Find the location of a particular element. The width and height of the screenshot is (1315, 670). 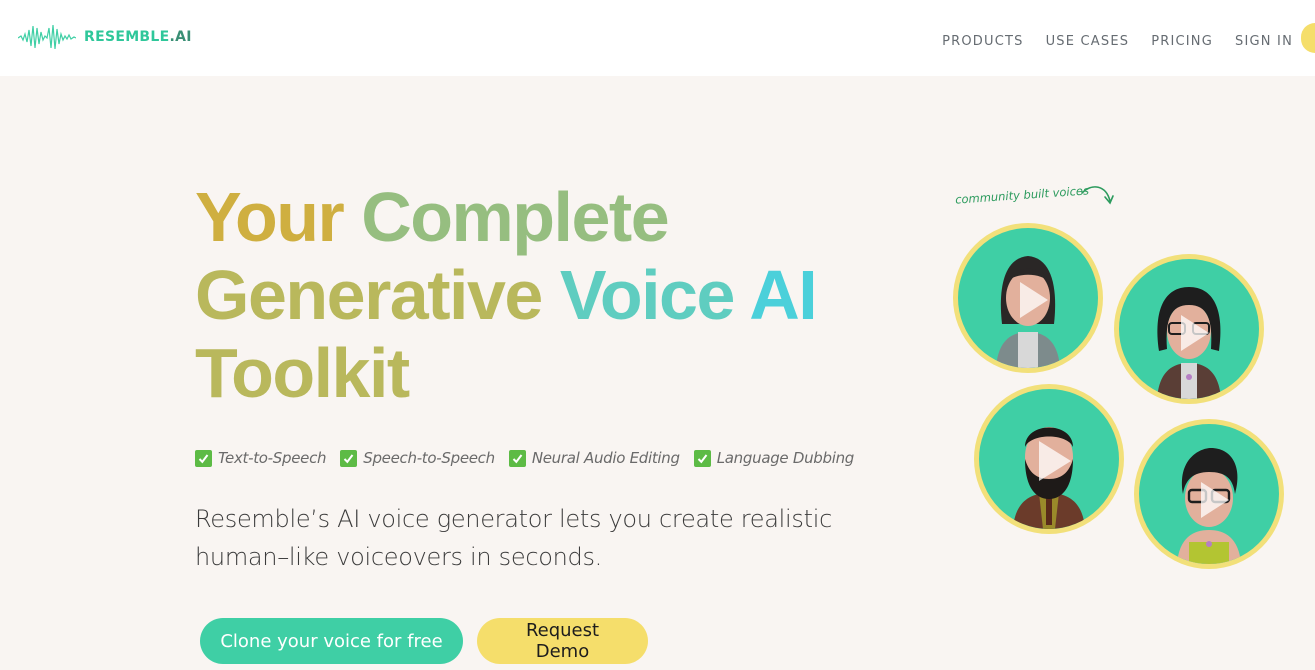

feature-item: Neural Audio Editing is located at coordinates (594, 458).